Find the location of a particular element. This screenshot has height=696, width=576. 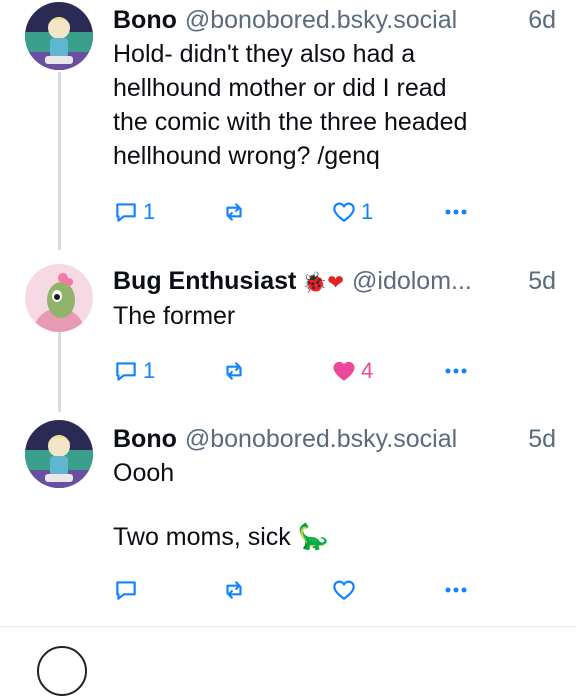

post-text-line: hellhound wrong? /genq is located at coordinates (246, 156).